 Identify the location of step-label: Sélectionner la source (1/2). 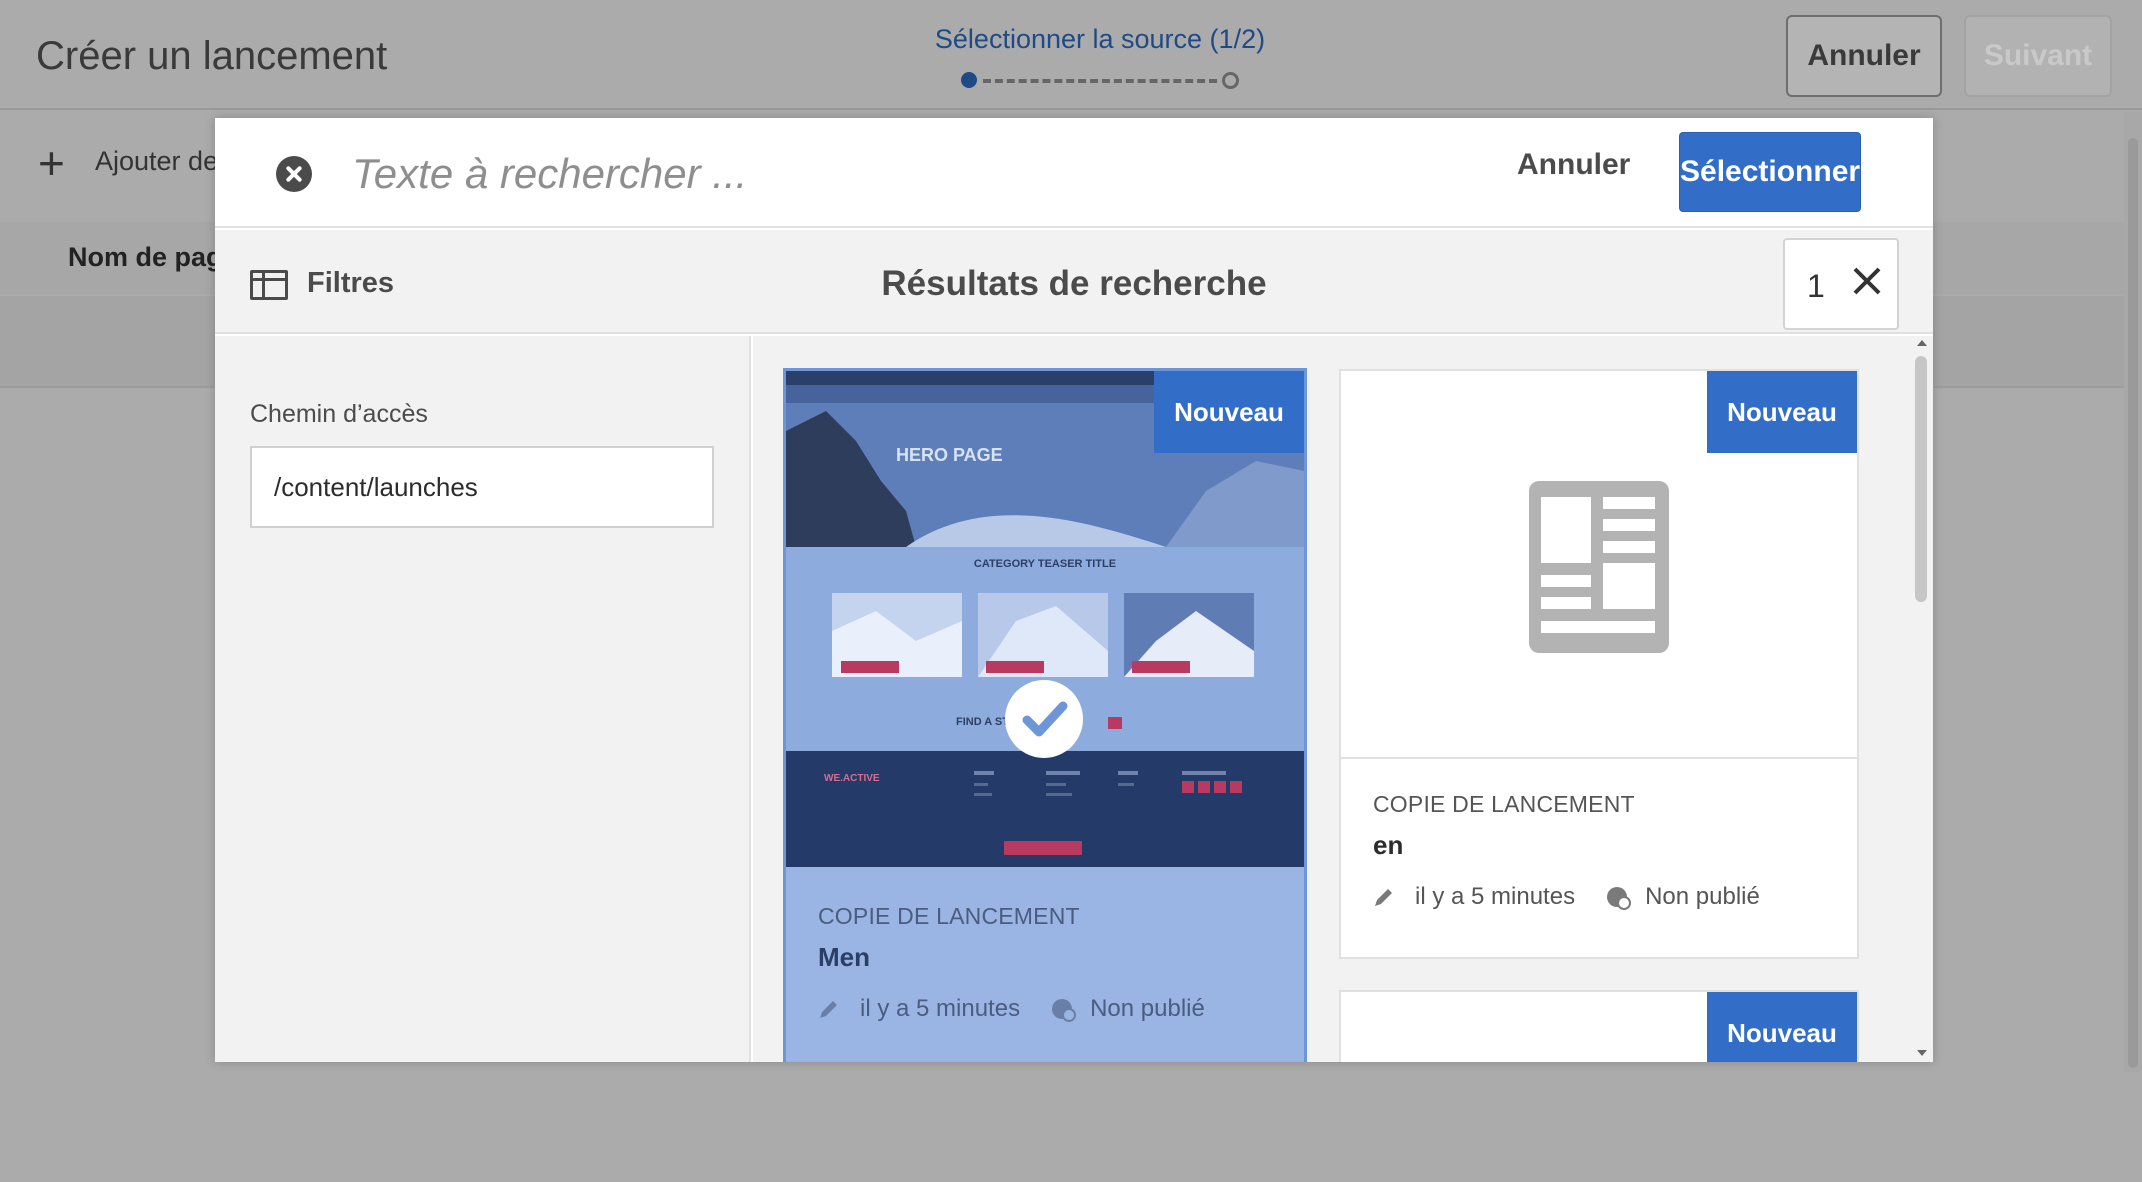
(1100, 39).